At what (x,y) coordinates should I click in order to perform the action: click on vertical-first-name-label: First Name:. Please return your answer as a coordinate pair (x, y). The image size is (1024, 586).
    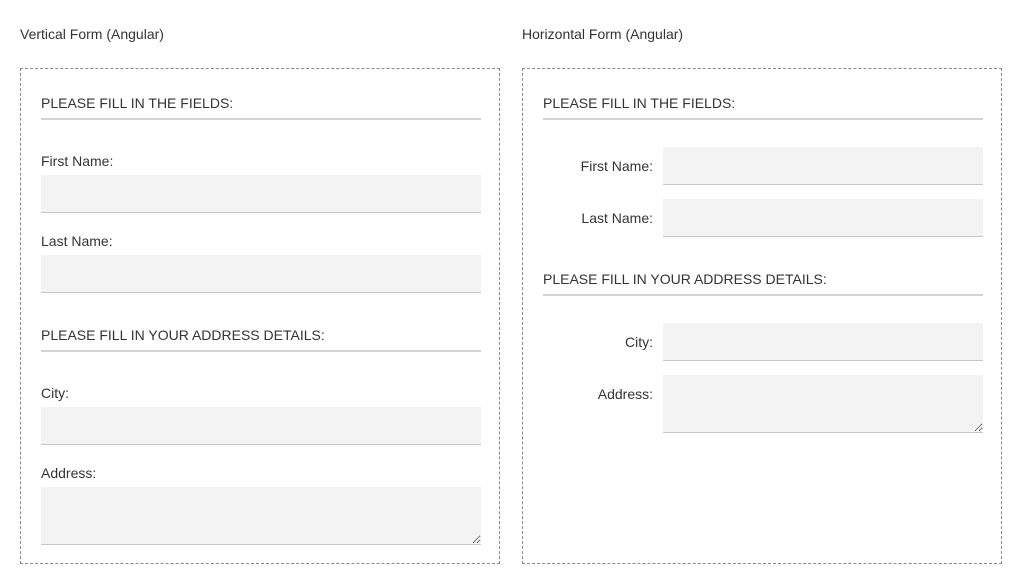
    Looking at the image, I should click on (77, 161).